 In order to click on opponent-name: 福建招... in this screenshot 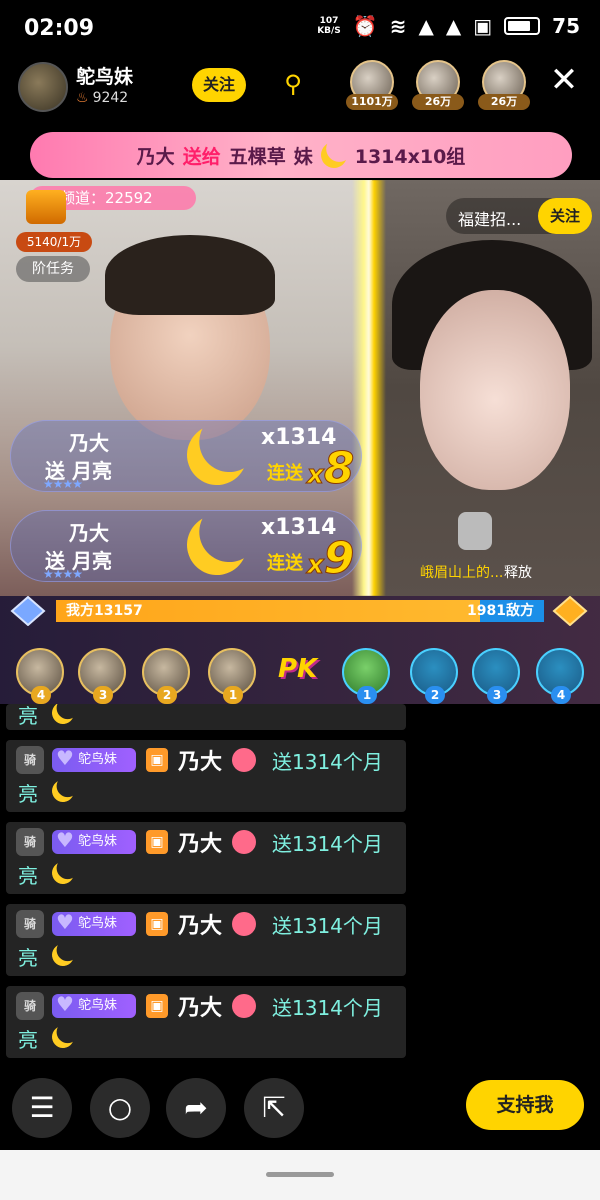, I will do `click(489, 218)`.